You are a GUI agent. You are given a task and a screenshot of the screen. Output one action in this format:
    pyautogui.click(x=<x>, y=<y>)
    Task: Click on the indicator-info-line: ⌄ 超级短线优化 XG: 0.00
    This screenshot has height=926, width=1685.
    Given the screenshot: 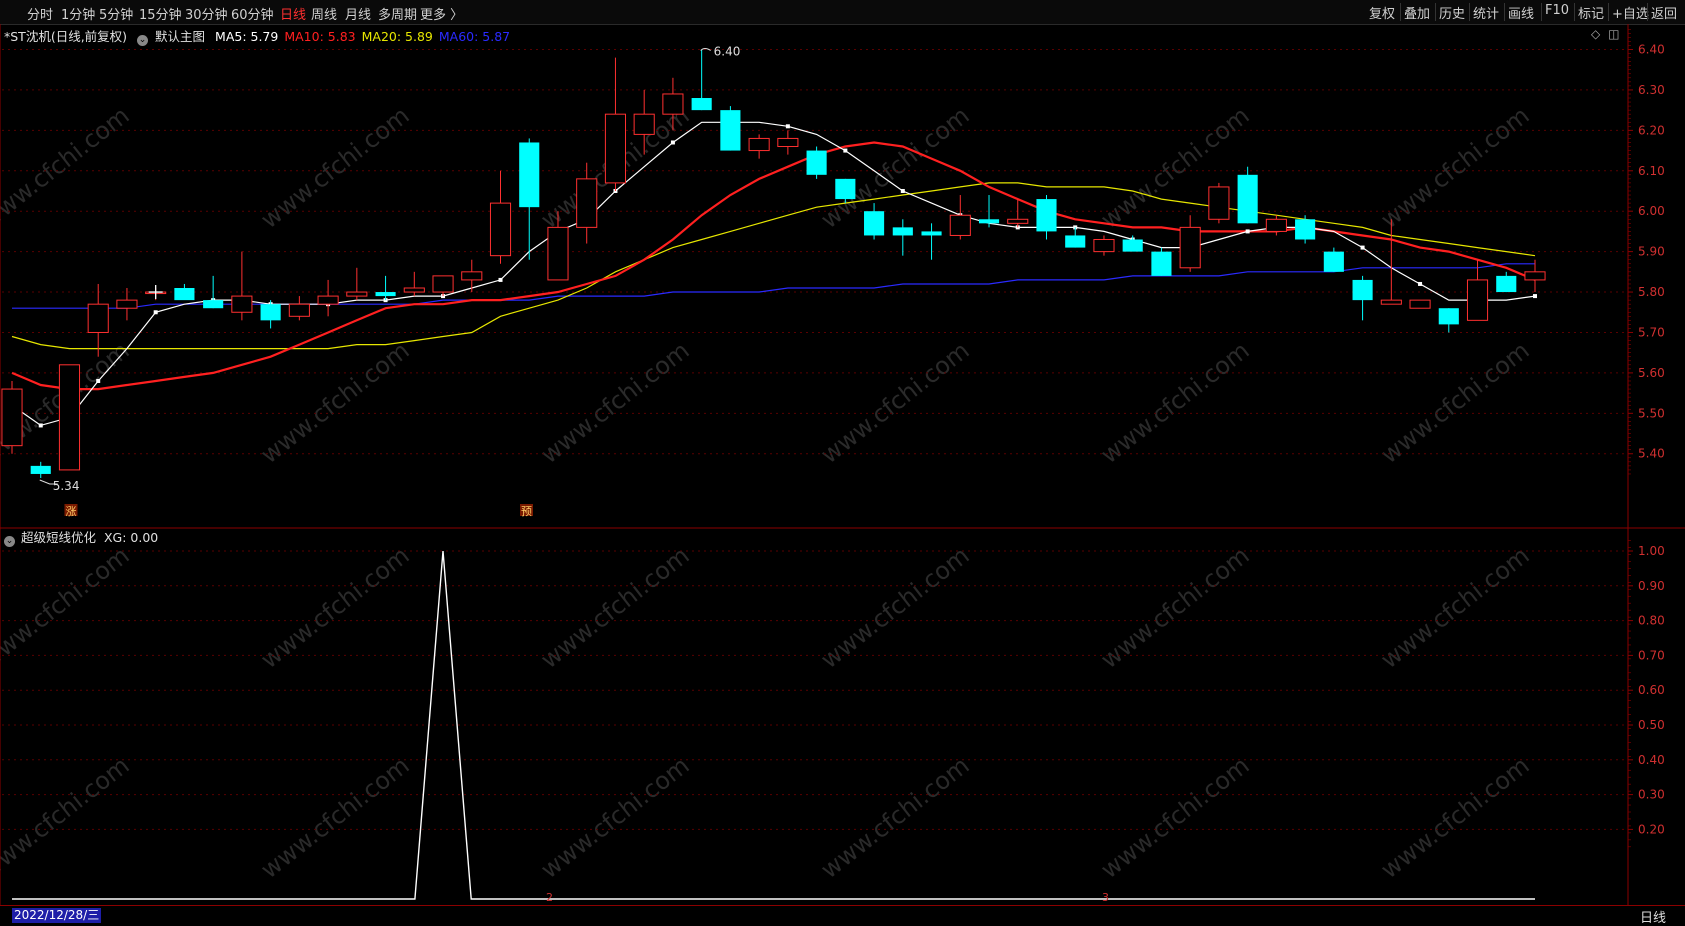 What is the action you would take?
    pyautogui.click(x=81, y=537)
    